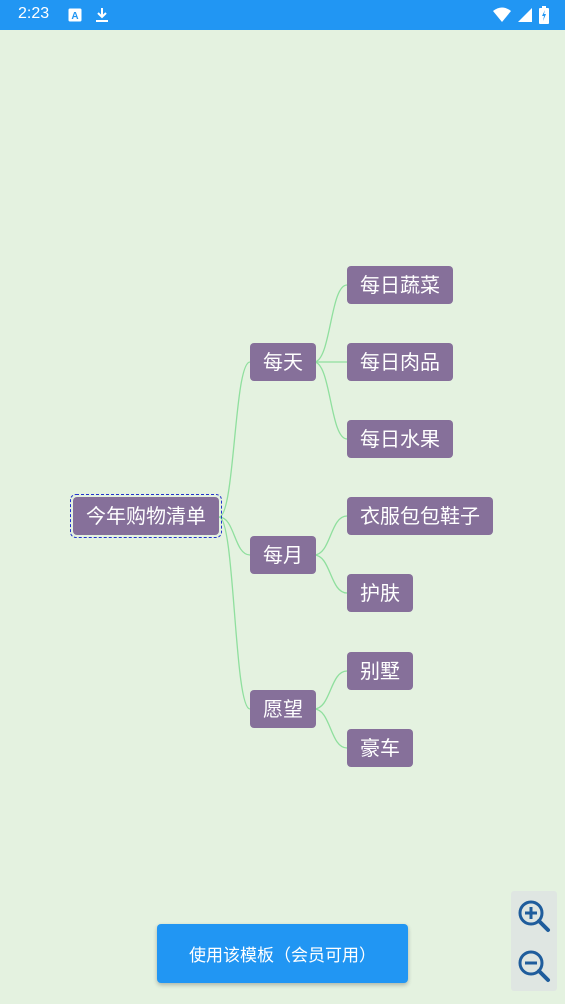 The image size is (565, 1004). I want to click on zoom-out-icon, so click(534, 966).